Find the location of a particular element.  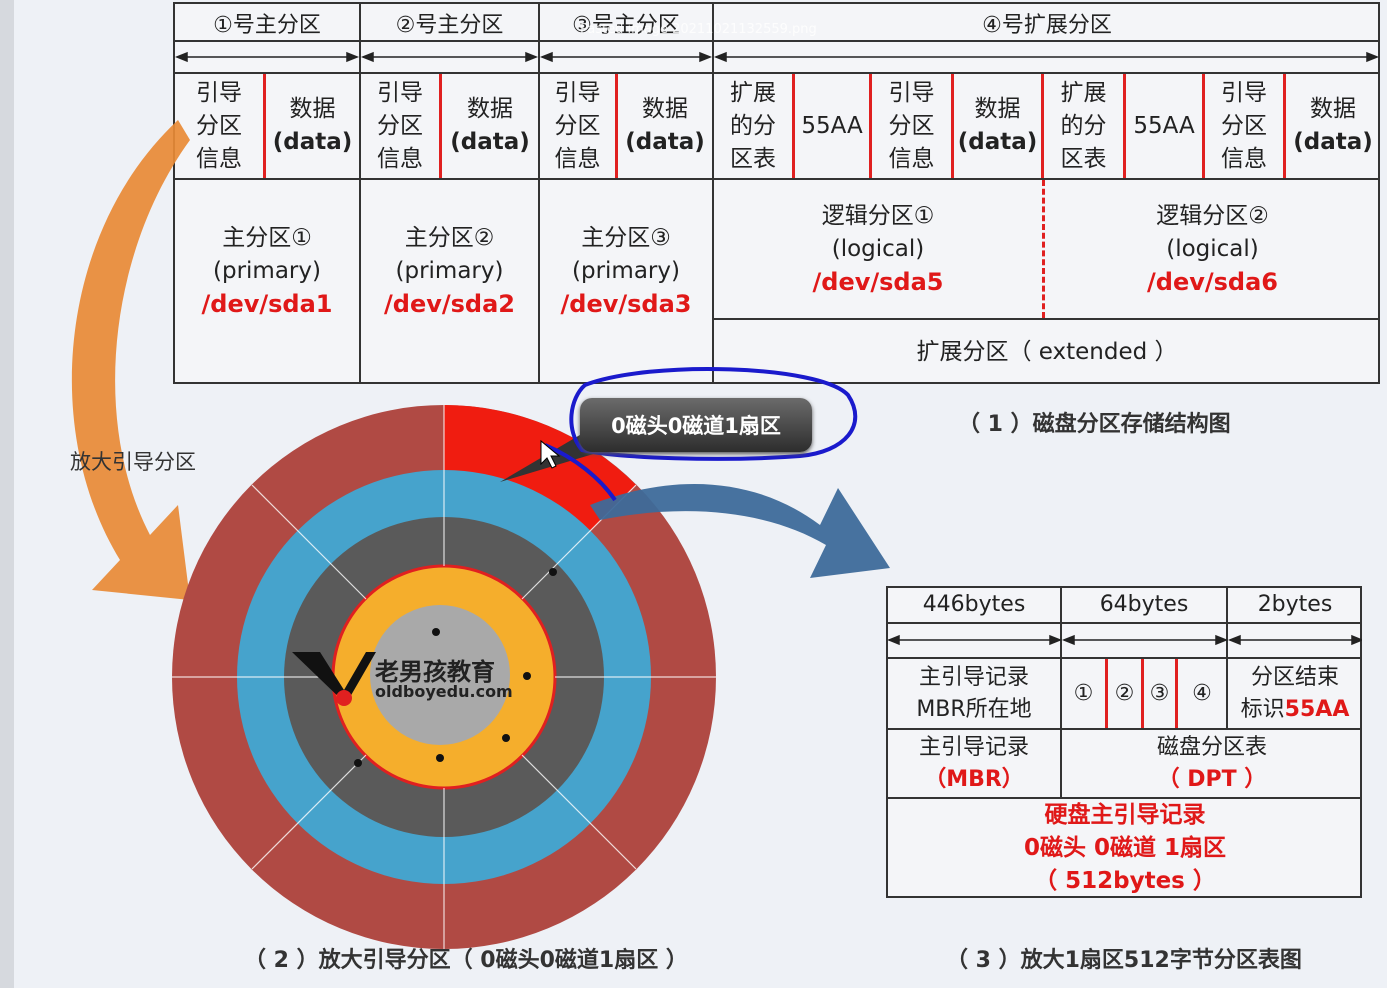

size-span-arrows is located at coordinates (1125, 640).